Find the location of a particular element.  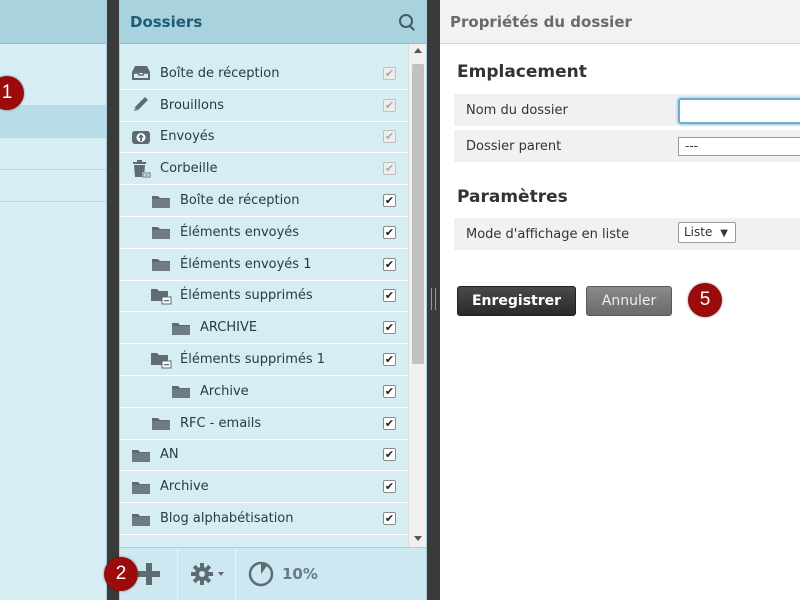

quota-indicator: 10% is located at coordinates (283, 574).